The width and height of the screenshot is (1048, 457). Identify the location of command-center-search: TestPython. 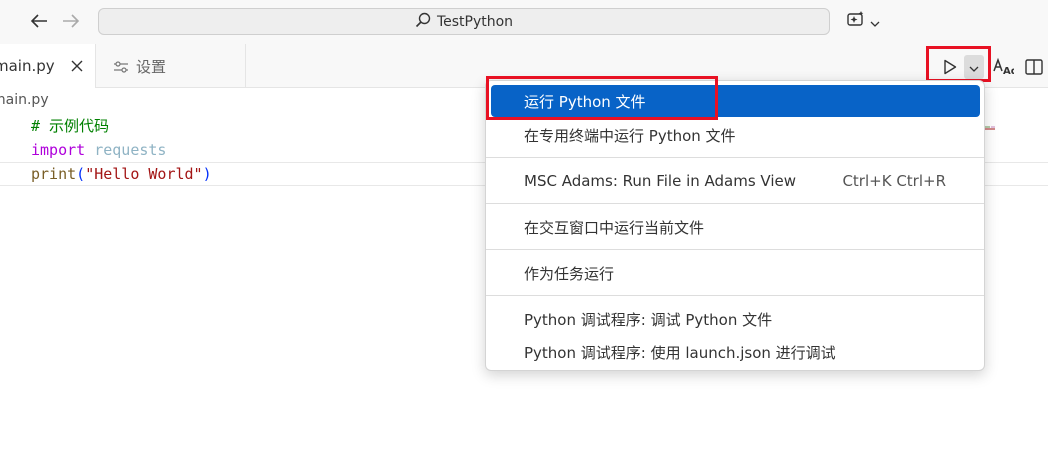
(464, 21).